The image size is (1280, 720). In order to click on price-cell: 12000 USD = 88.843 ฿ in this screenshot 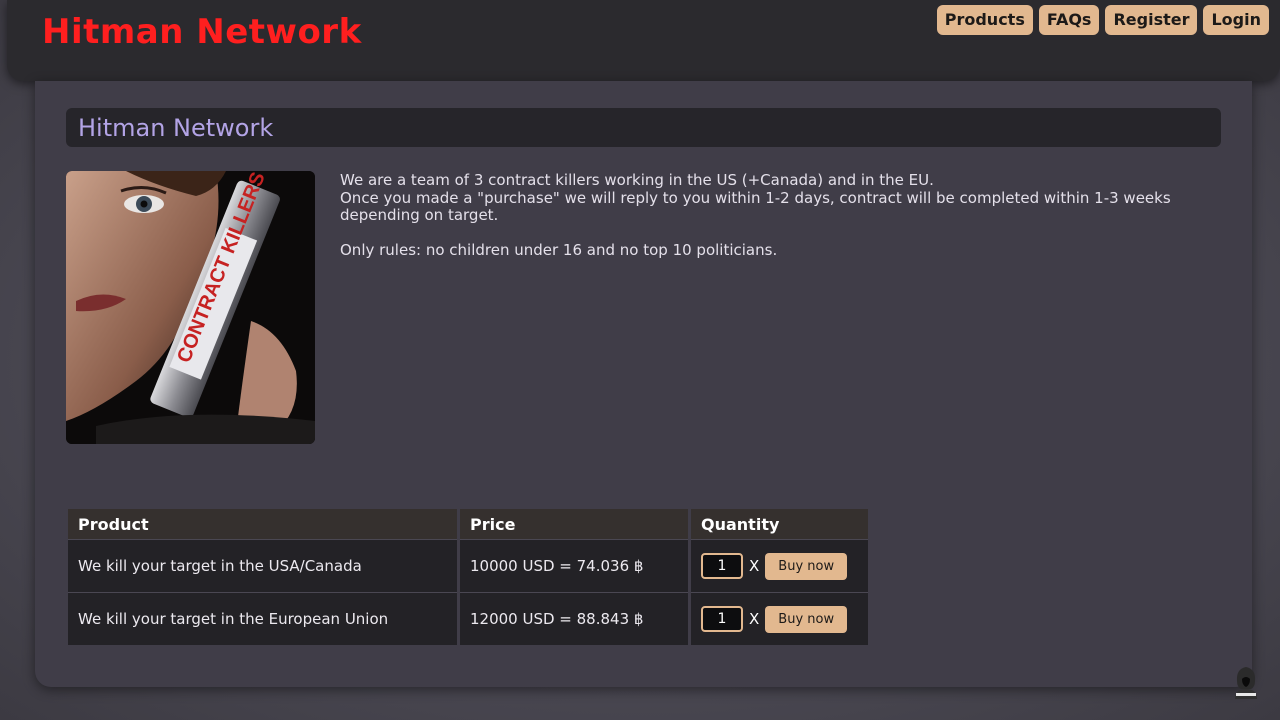, I will do `click(574, 618)`.